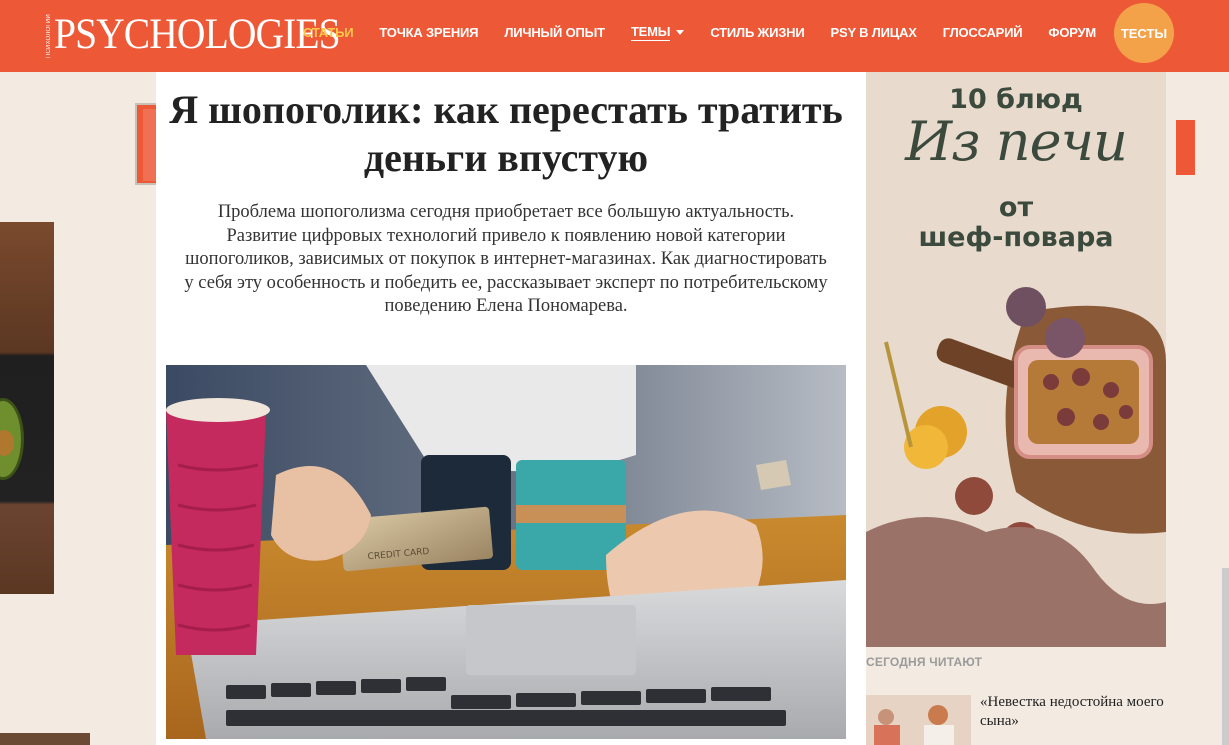 The image size is (1229, 745). I want to click on background-decoration-right, so click(1185, 147).